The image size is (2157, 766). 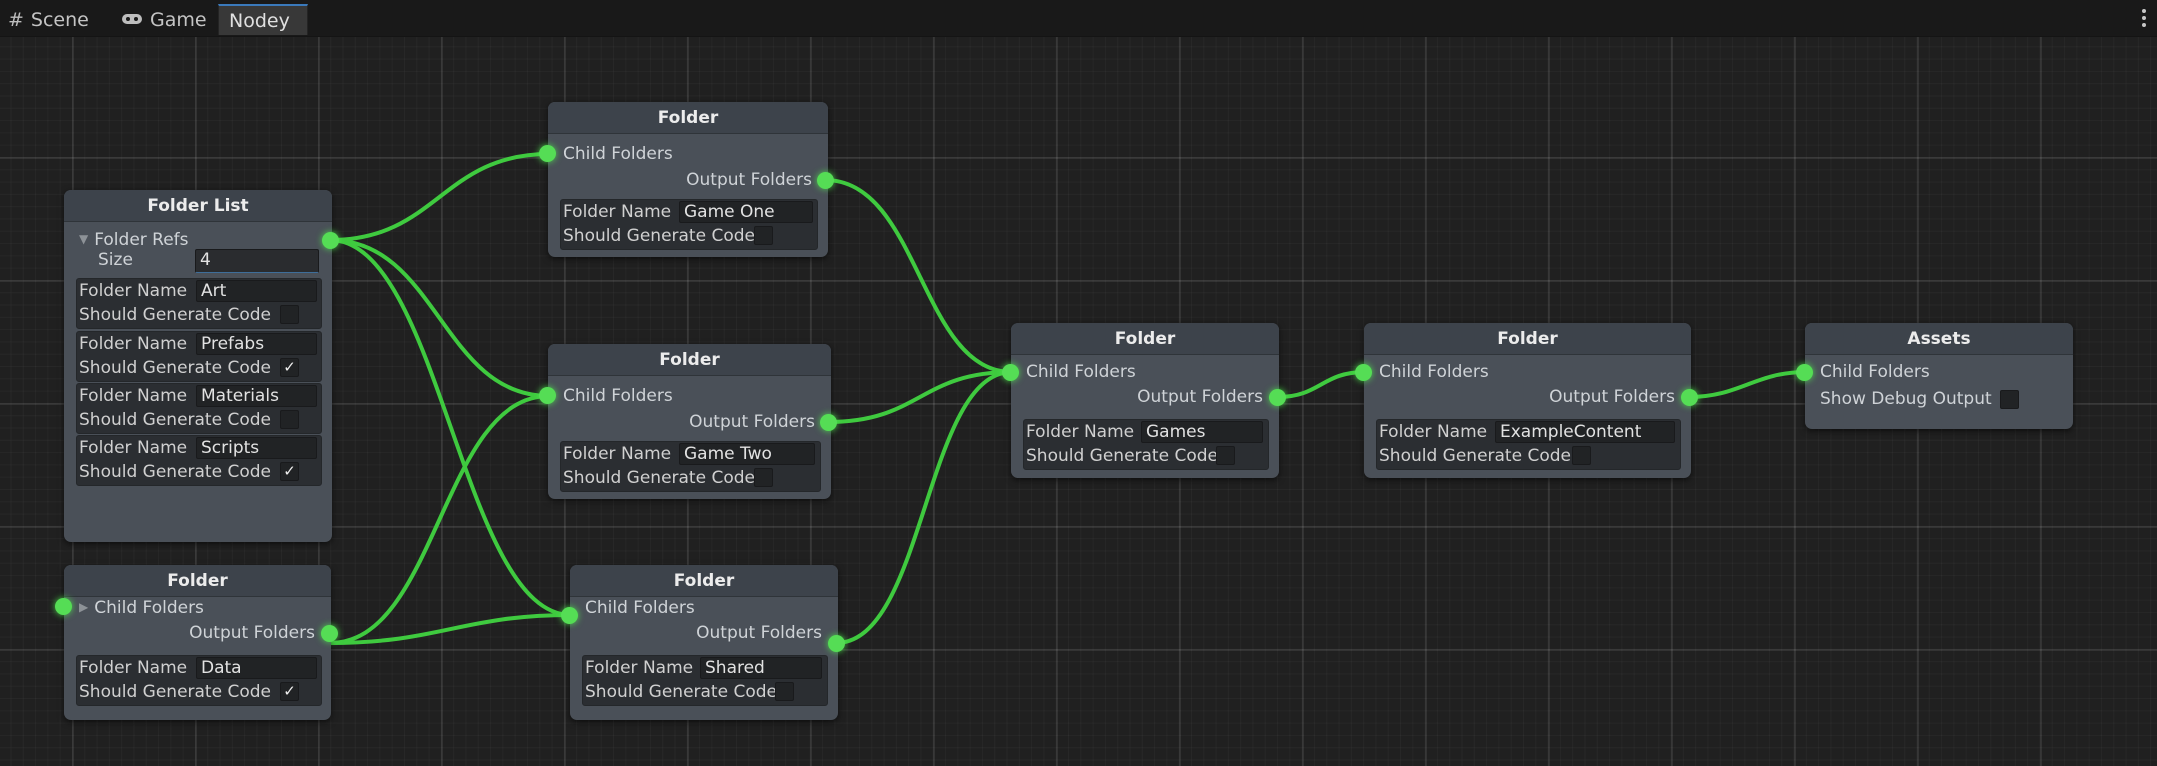 I want to click on tab-game: Game, so click(x=164, y=19).